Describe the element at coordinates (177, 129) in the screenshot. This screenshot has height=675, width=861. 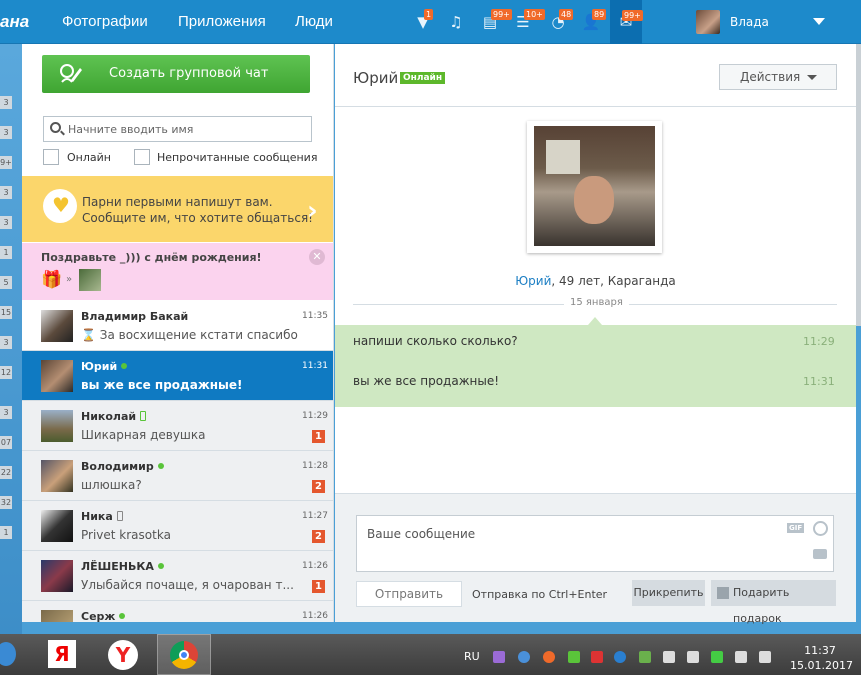
I see `search-input: Начните вводить имя` at that location.